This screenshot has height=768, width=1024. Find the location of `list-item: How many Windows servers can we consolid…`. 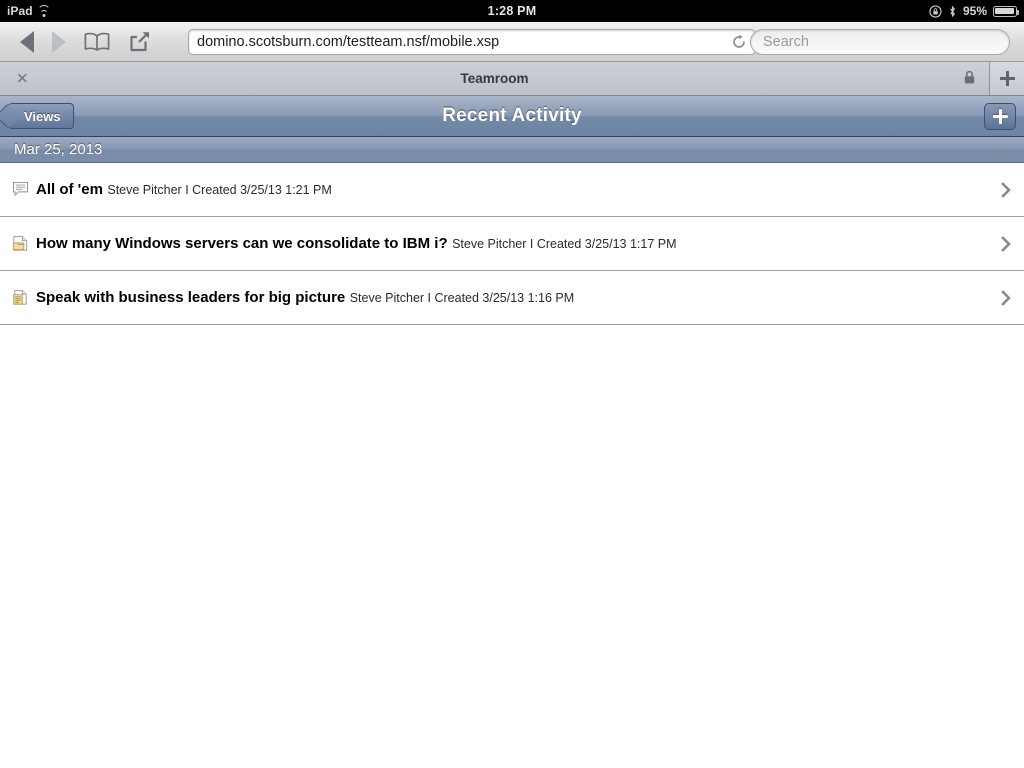

list-item: How many Windows servers can we consolid… is located at coordinates (512, 244).